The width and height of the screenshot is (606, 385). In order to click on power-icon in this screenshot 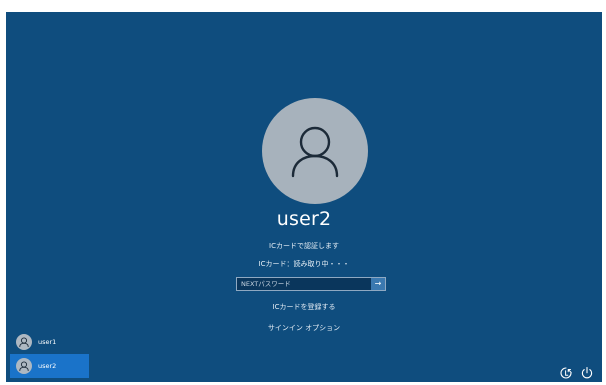, I will do `click(587, 372)`.